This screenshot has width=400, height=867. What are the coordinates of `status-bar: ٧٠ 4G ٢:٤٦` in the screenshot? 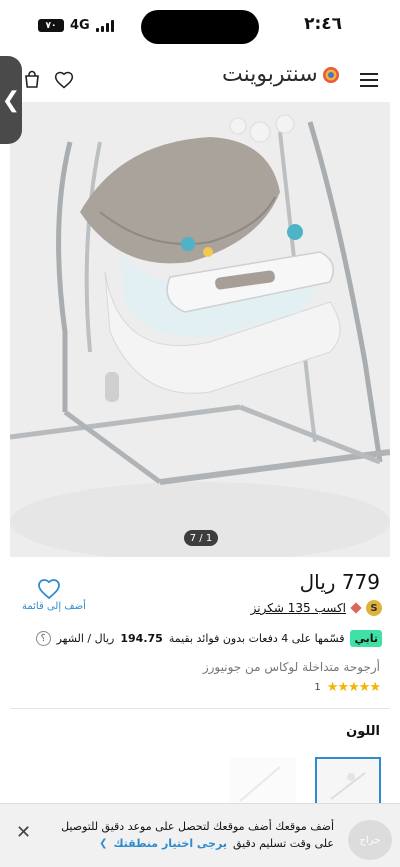 It's located at (200, 26).